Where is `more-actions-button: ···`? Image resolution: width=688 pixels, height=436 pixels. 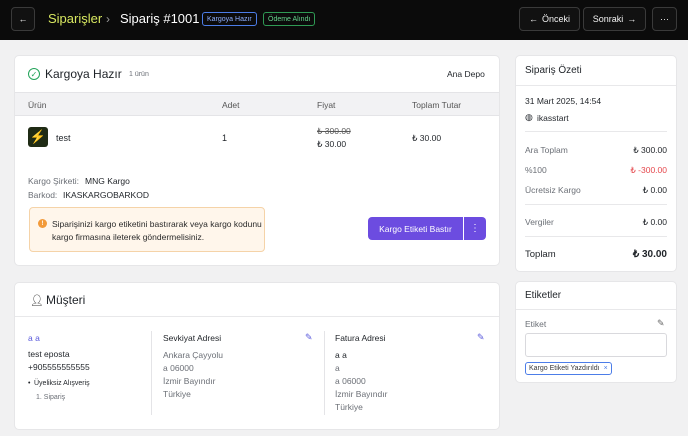 more-actions-button: ··· is located at coordinates (664, 19).